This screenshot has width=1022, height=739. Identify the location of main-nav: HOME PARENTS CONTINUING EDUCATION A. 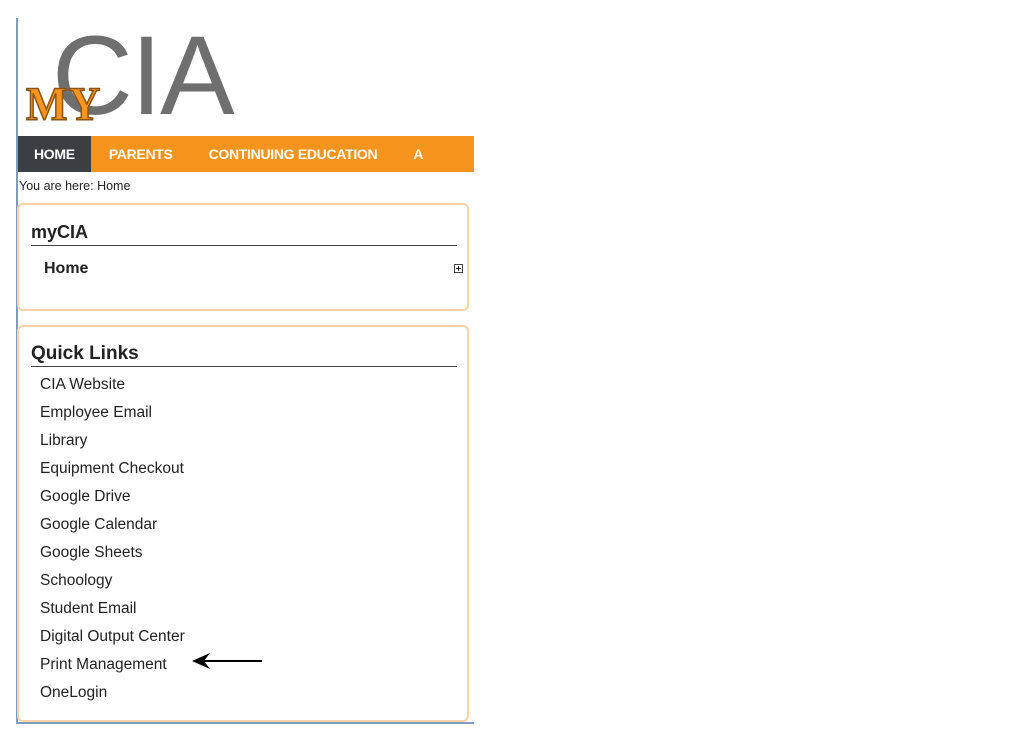
(246, 154).